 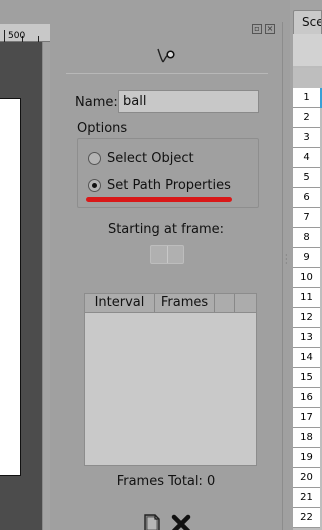 What do you see at coordinates (150, 158) in the screenshot?
I see `select-object-label: Select Object` at bounding box center [150, 158].